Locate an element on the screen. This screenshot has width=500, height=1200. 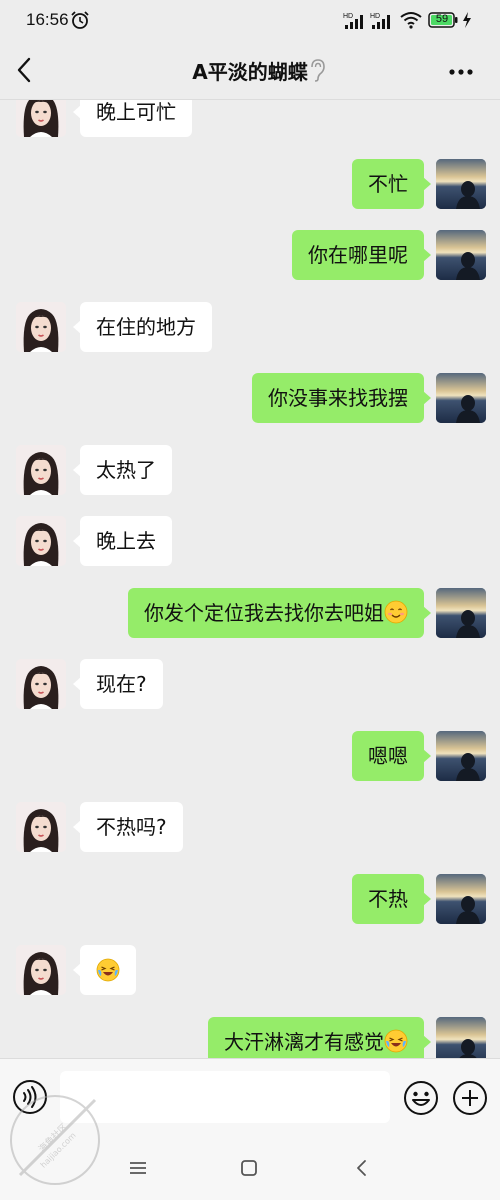
alarm-icon is located at coordinates (80, 20).